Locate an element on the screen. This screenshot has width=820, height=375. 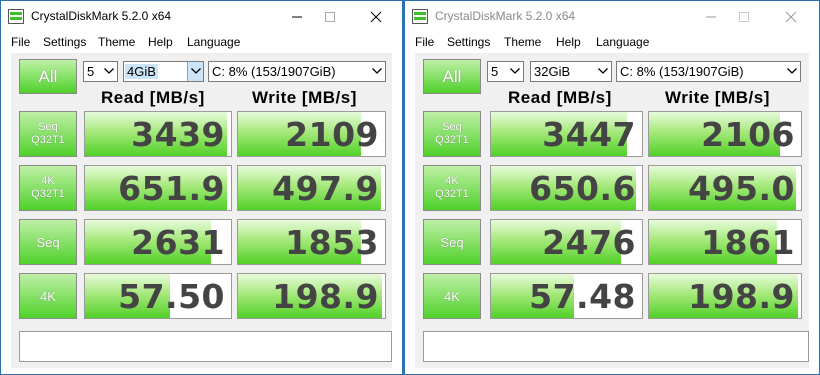
4k-q32t1-write-result: 497.9 is located at coordinates (311, 188).